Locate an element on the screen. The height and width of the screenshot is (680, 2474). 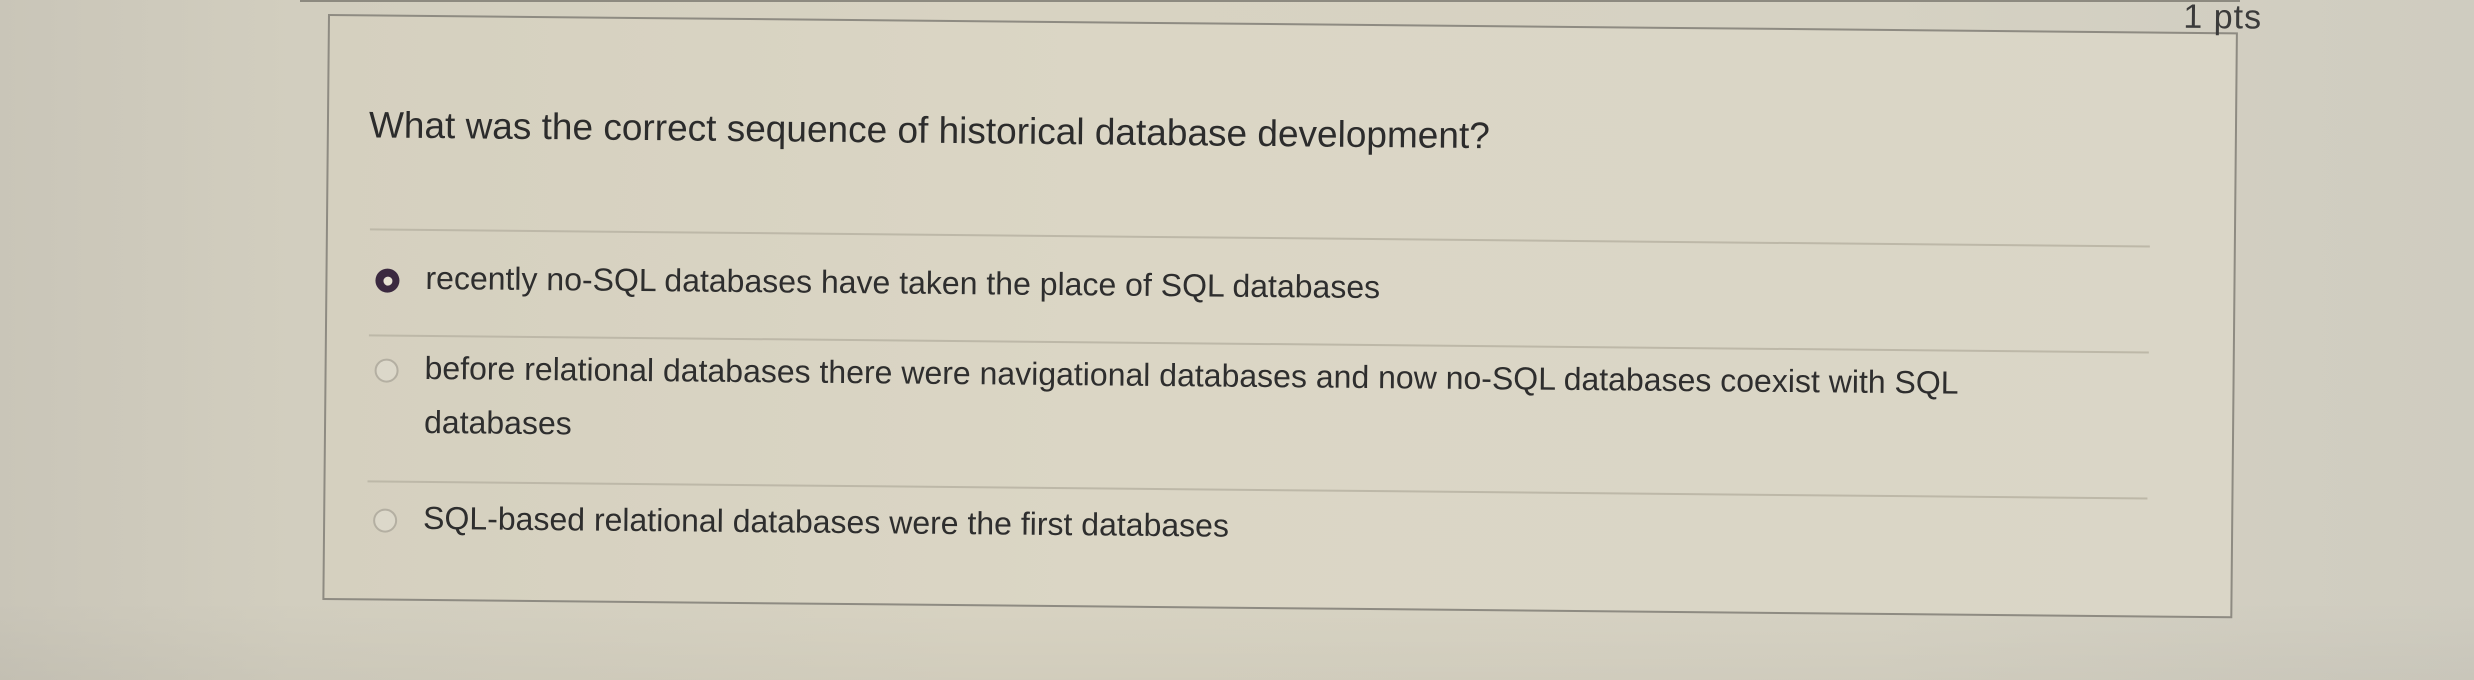
previous-question-edge is located at coordinates (1270, 1).